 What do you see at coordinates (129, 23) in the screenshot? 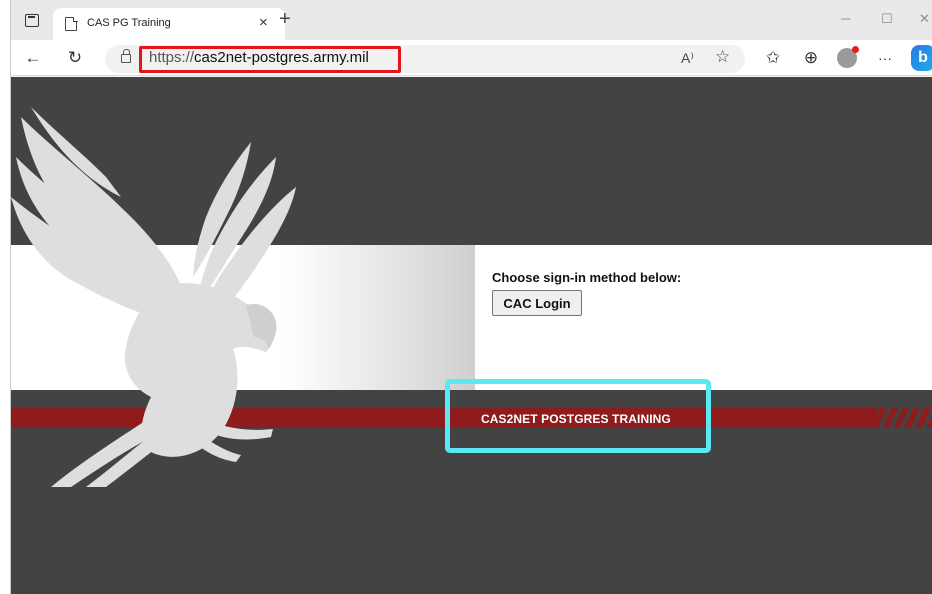
I see `tab-title: CAS PG Training` at bounding box center [129, 23].